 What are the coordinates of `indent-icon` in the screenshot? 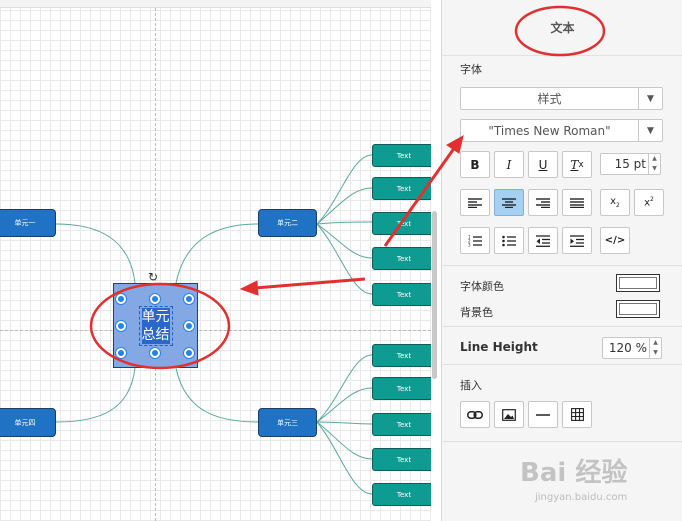 It's located at (577, 240).